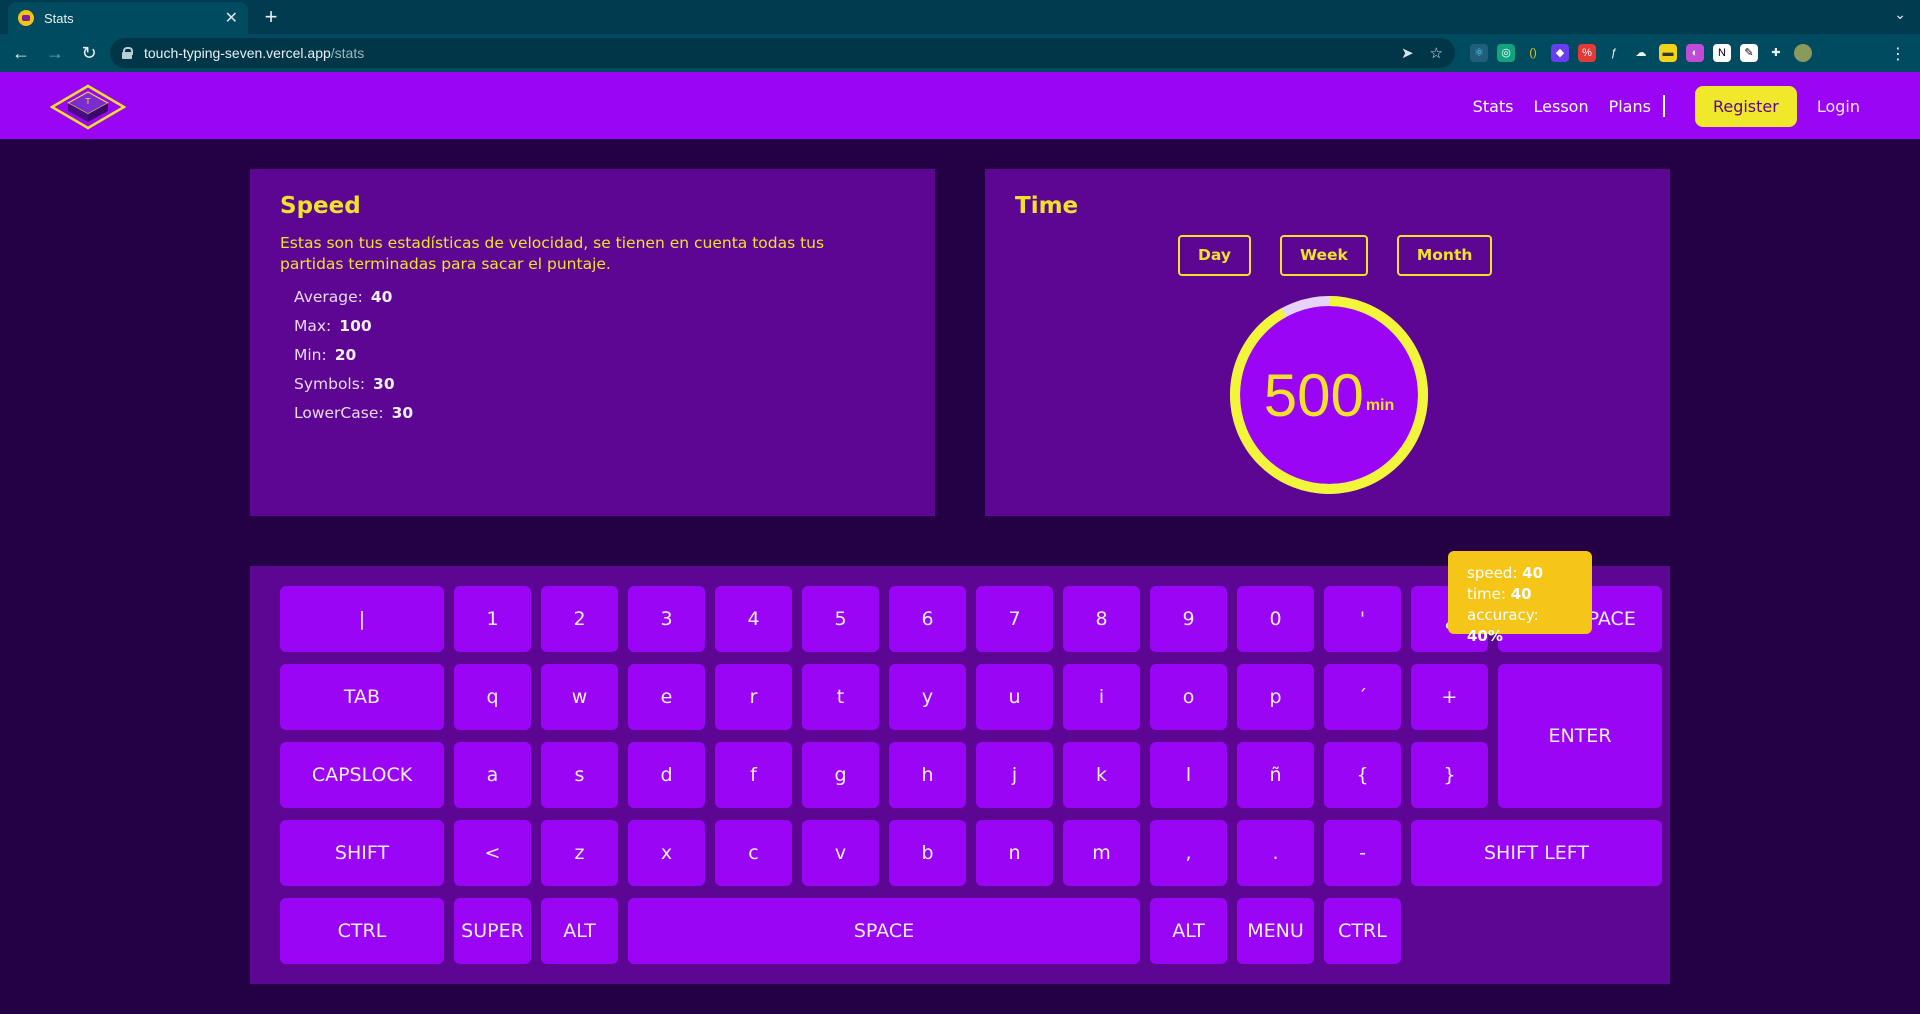 The width and height of the screenshot is (1920, 1014). Describe the element at coordinates (1101, 619) in the screenshot. I see `key-8: 8` at that location.